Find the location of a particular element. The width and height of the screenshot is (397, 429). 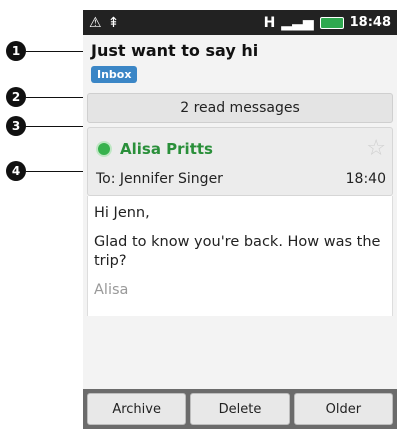

signature: Alisa is located at coordinates (111, 290).